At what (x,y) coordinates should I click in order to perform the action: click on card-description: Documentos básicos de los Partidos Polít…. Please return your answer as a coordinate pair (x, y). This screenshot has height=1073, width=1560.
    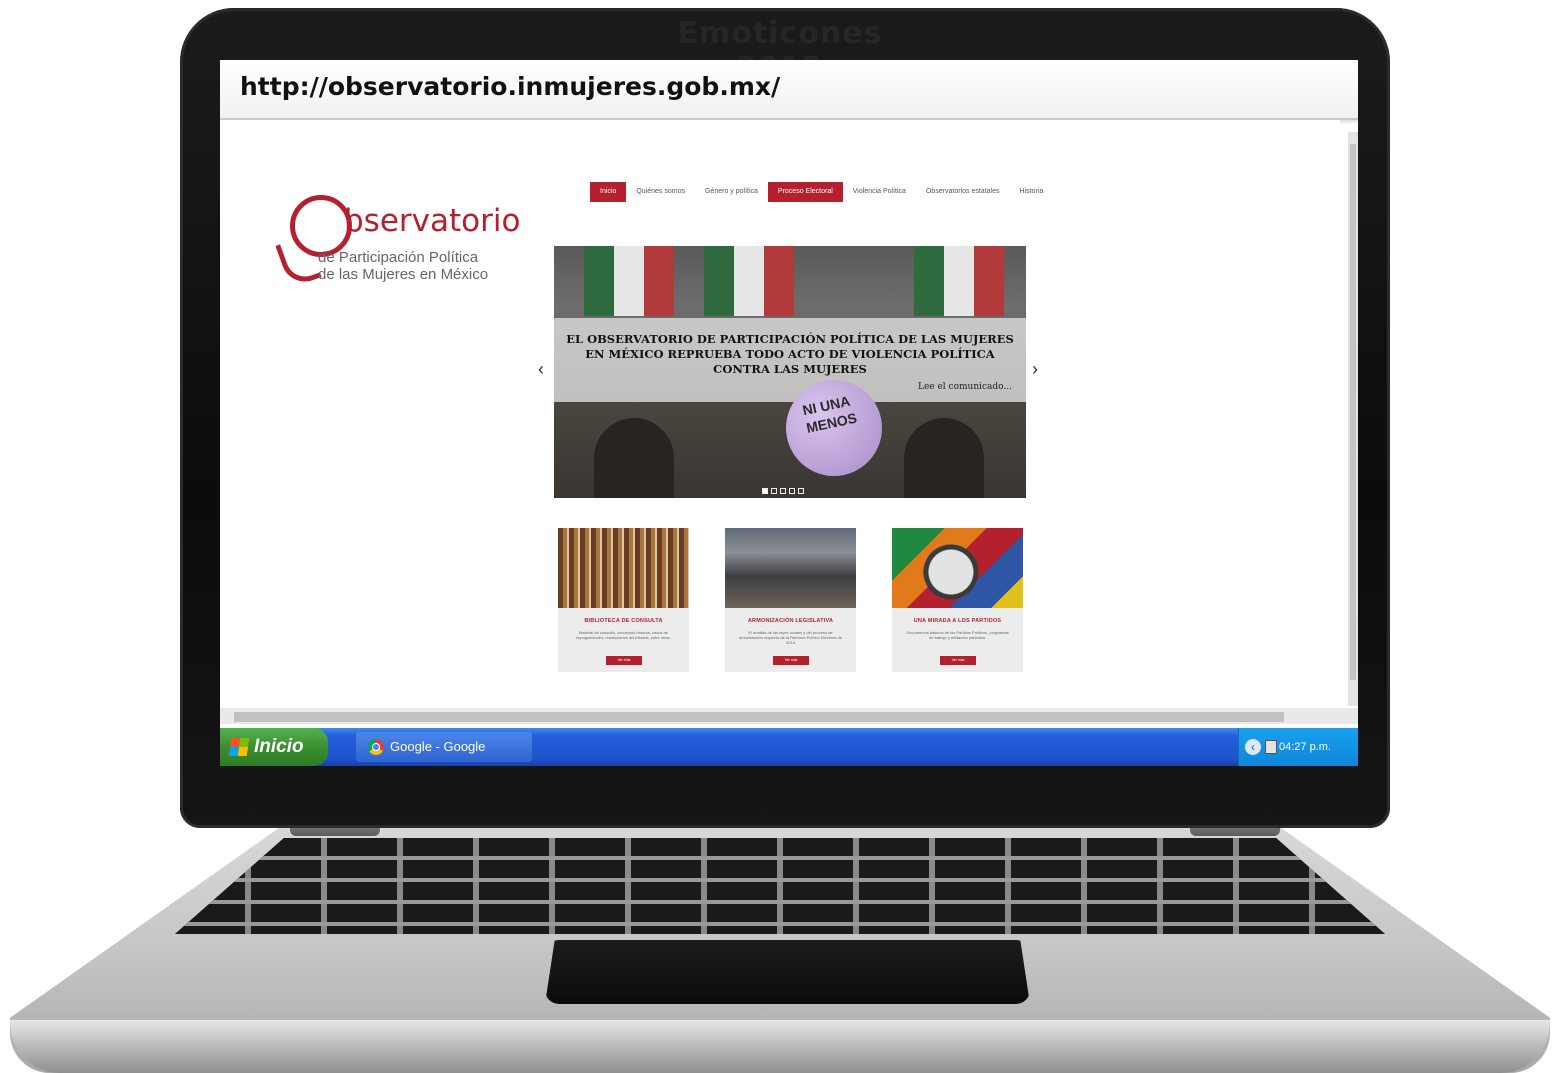
    Looking at the image, I should click on (957, 635).